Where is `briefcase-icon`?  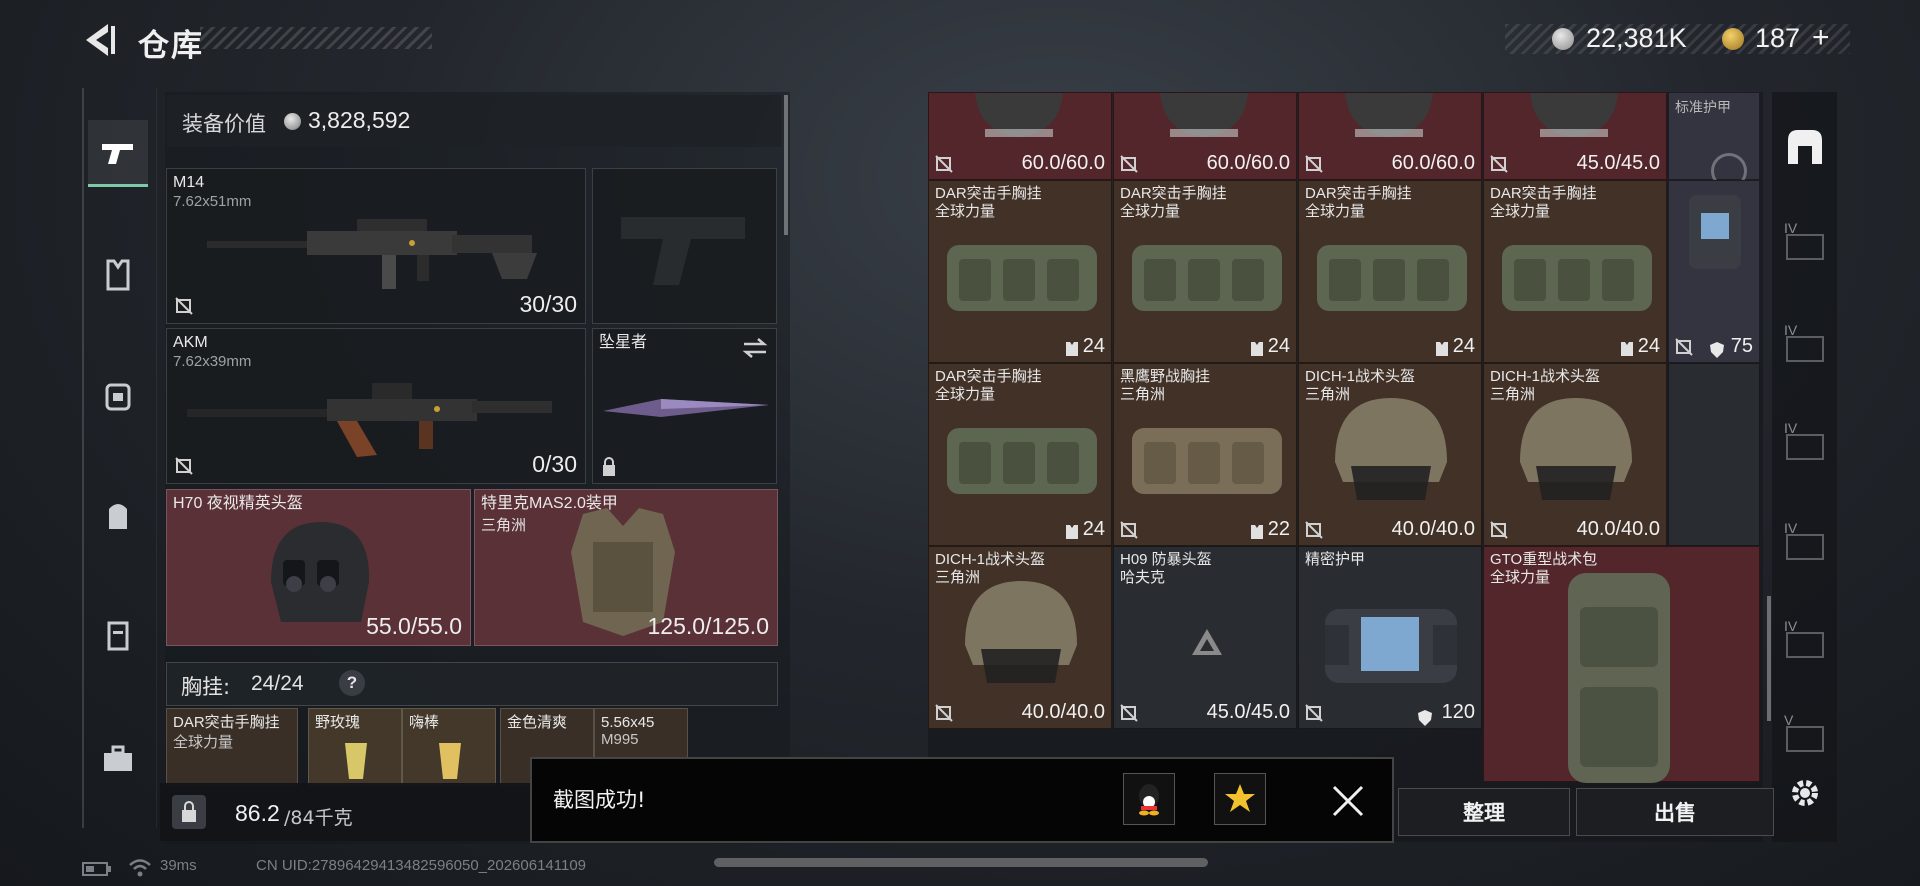
briefcase-icon is located at coordinates (118, 758).